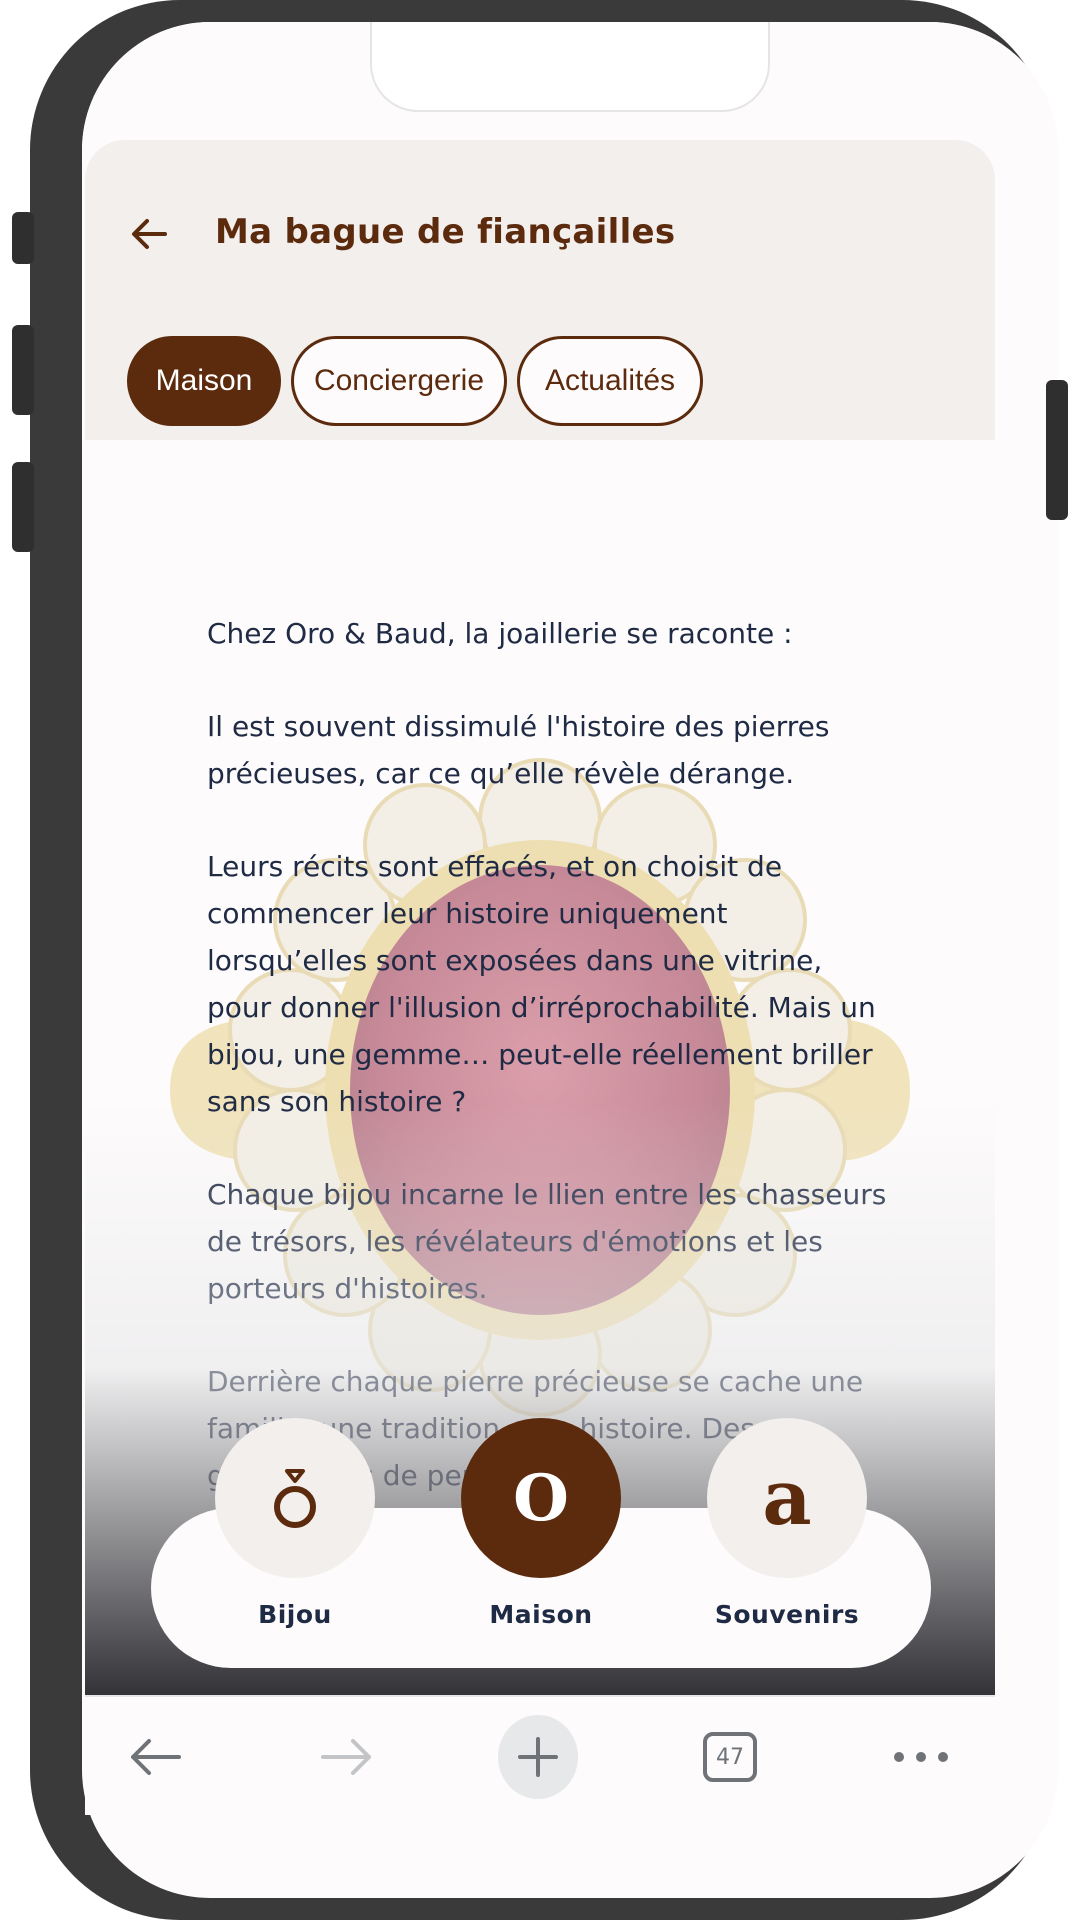 The image size is (1080, 1920). Describe the element at coordinates (1057, 450) in the screenshot. I see `power-button` at that location.